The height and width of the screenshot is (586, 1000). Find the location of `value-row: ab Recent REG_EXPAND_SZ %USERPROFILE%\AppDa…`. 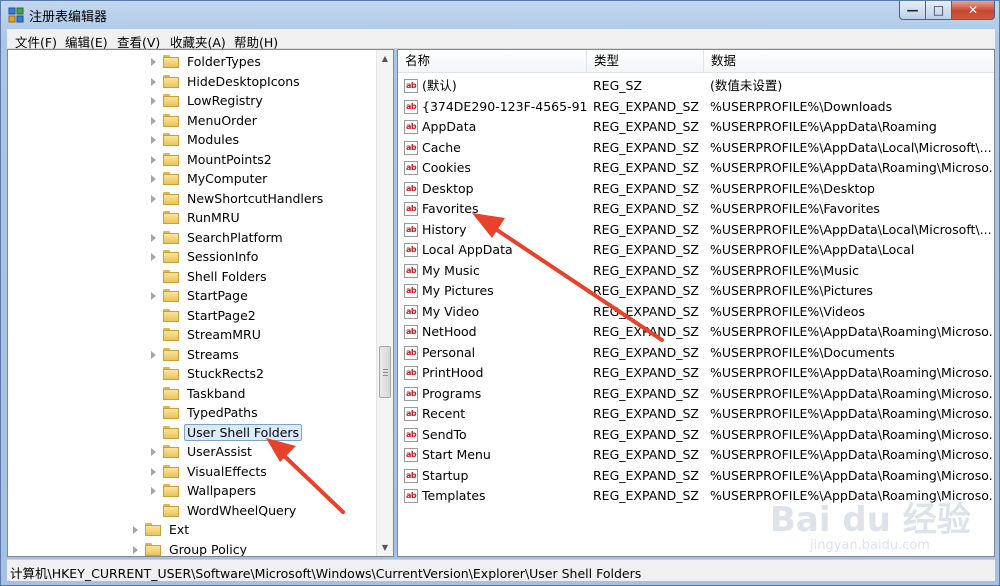

value-row: ab Recent REG_EXPAND_SZ %USERPROFILE%\AppDa… is located at coordinates (696, 414).